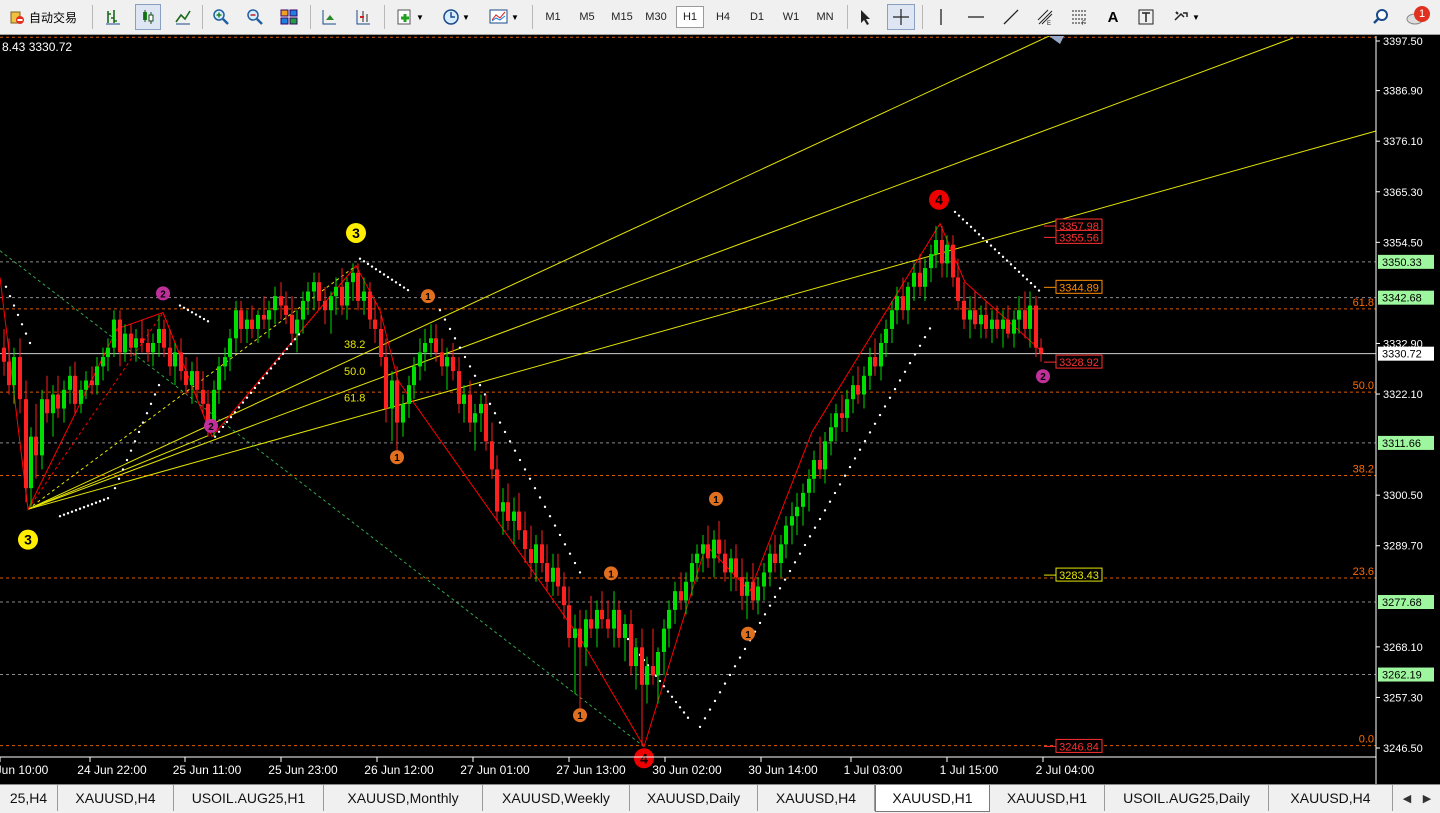  Describe the element at coordinates (1146, 17) in the screenshot. I see `text-label-icon` at that location.